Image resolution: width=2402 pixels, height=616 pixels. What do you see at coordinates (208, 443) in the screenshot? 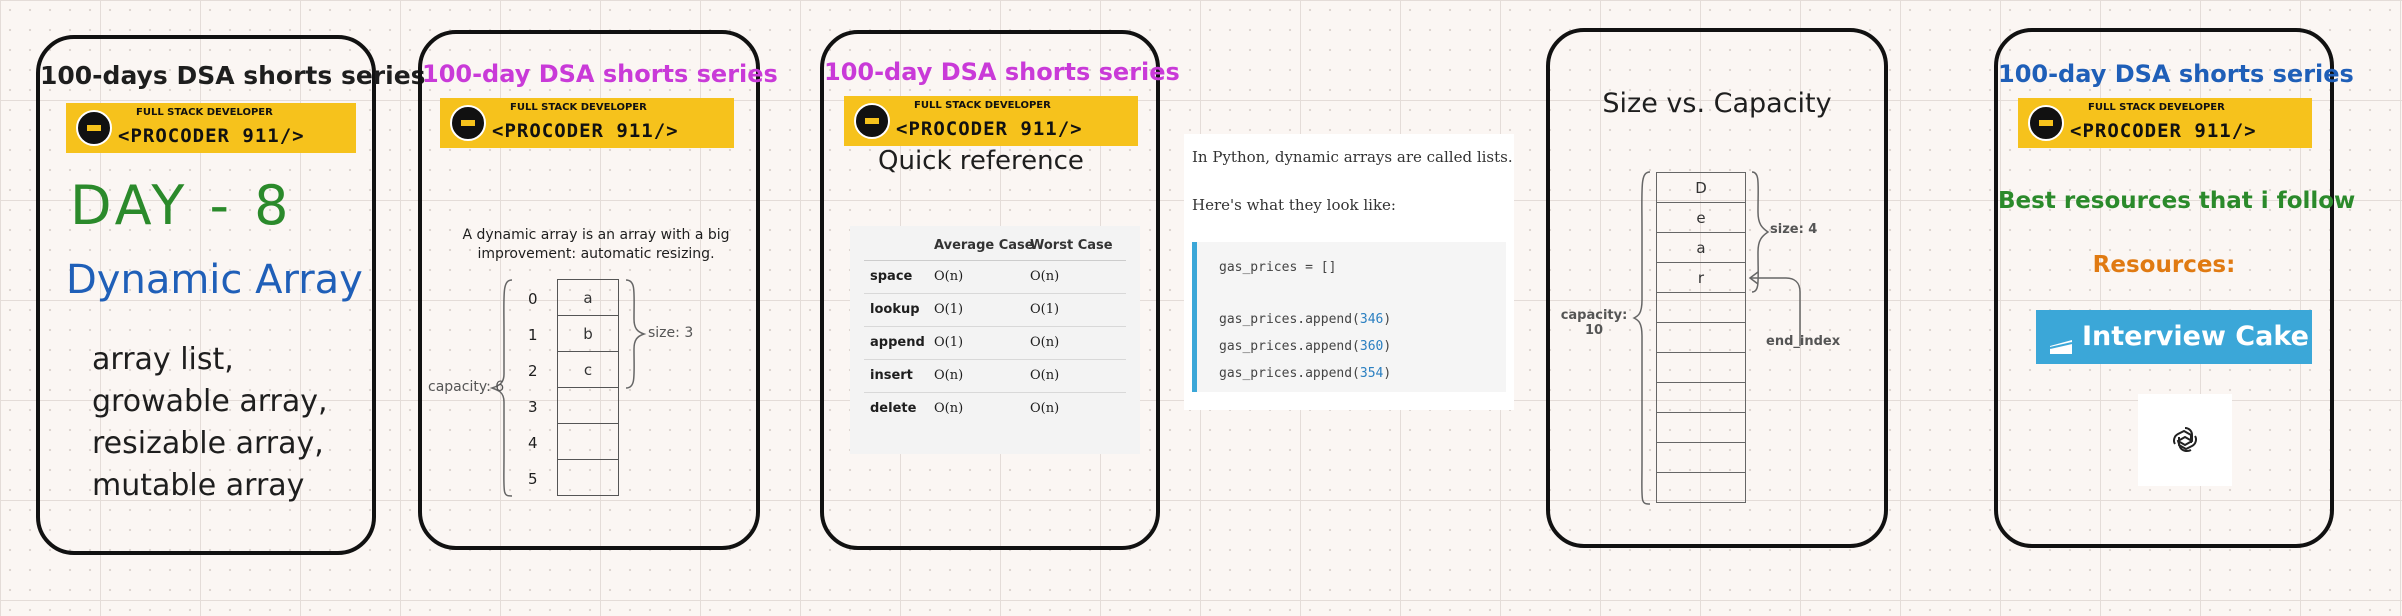
I see `alias-item: resizable array,` at bounding box center [208, 443].